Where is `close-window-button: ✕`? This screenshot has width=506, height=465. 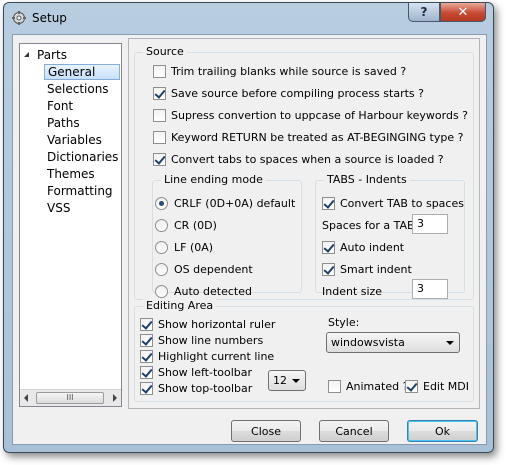
close-window-button: ✕ is located at coordinates (463, 12).